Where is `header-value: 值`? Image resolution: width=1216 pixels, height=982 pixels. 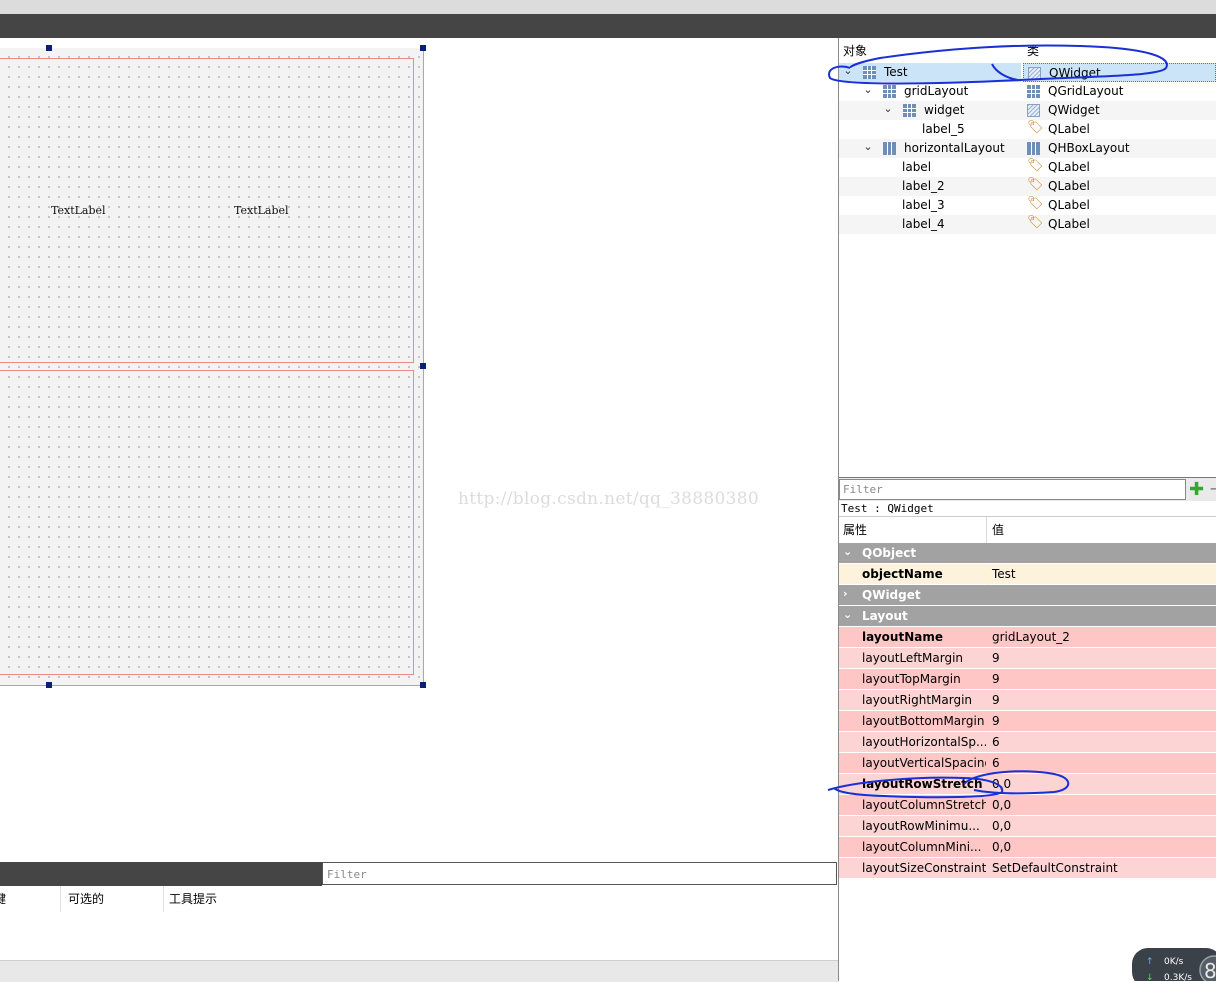
header-value: 值 is located at coordinates (998, 529).